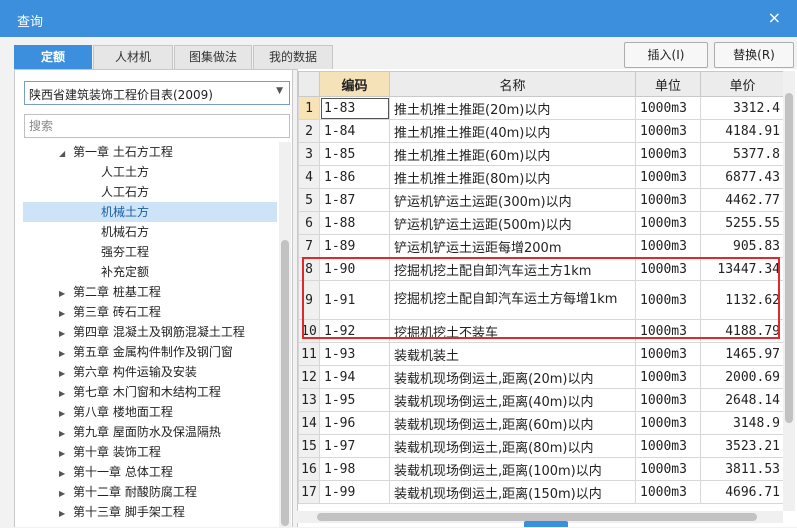 The width and height of the screenshot is (797, 528). I want to click on cell-code: 1-84, so click(354, 131).